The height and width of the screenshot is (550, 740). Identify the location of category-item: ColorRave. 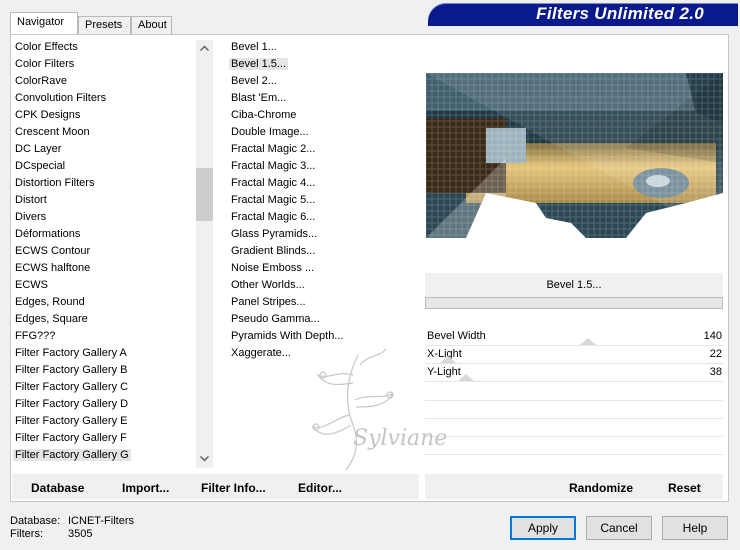
(104, 81).